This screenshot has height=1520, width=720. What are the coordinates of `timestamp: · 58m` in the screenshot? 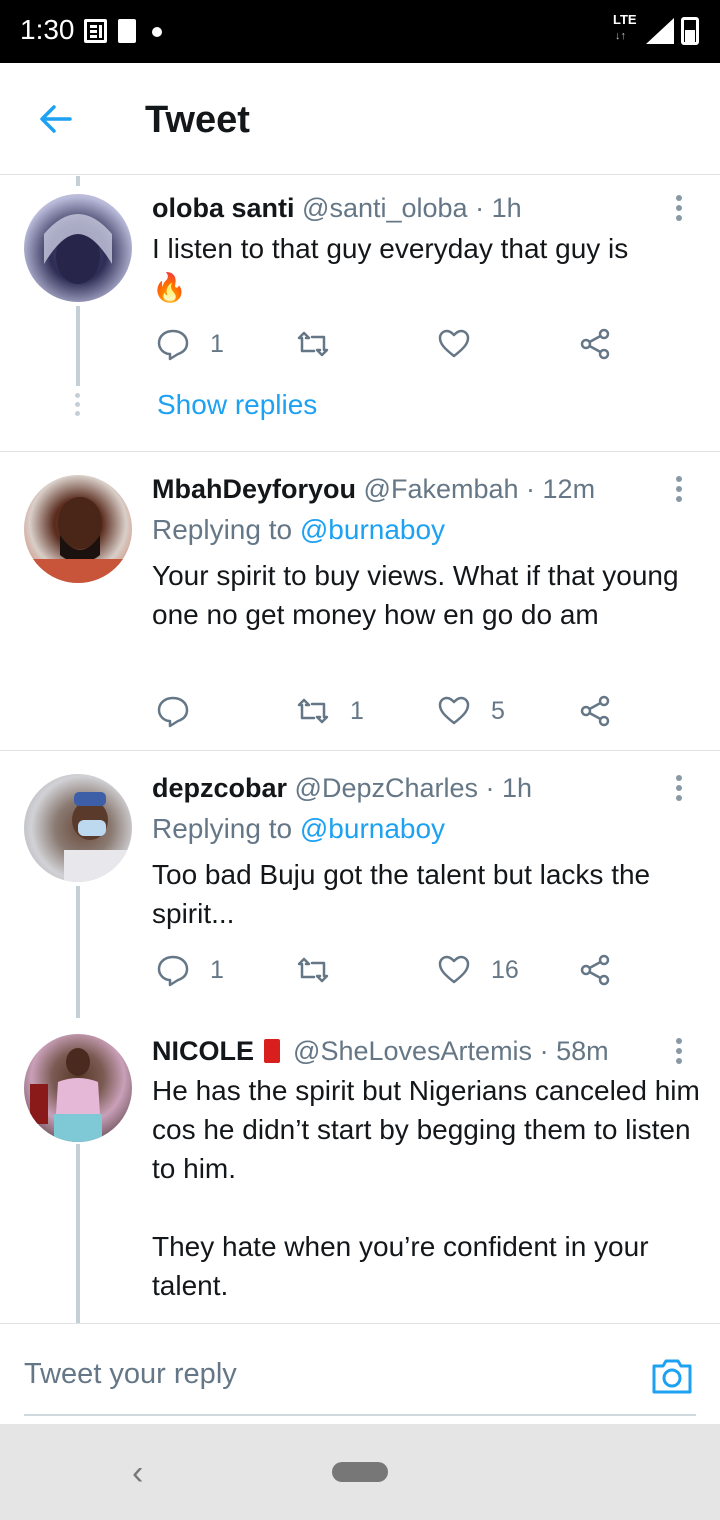 It's located at (574, 1051).